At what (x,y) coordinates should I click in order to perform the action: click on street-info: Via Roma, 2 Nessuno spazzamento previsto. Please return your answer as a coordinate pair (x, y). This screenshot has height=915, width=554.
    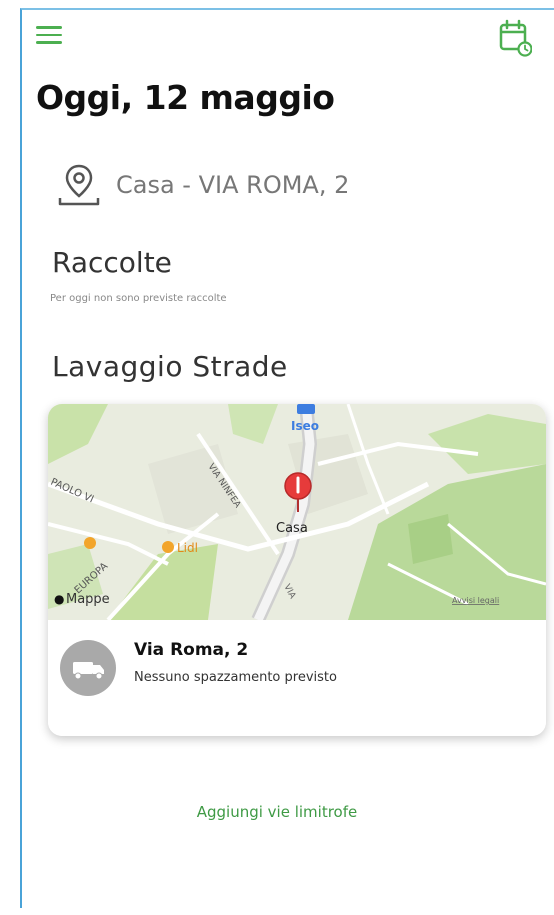
    Looking at the image, I should click on (297, 678).